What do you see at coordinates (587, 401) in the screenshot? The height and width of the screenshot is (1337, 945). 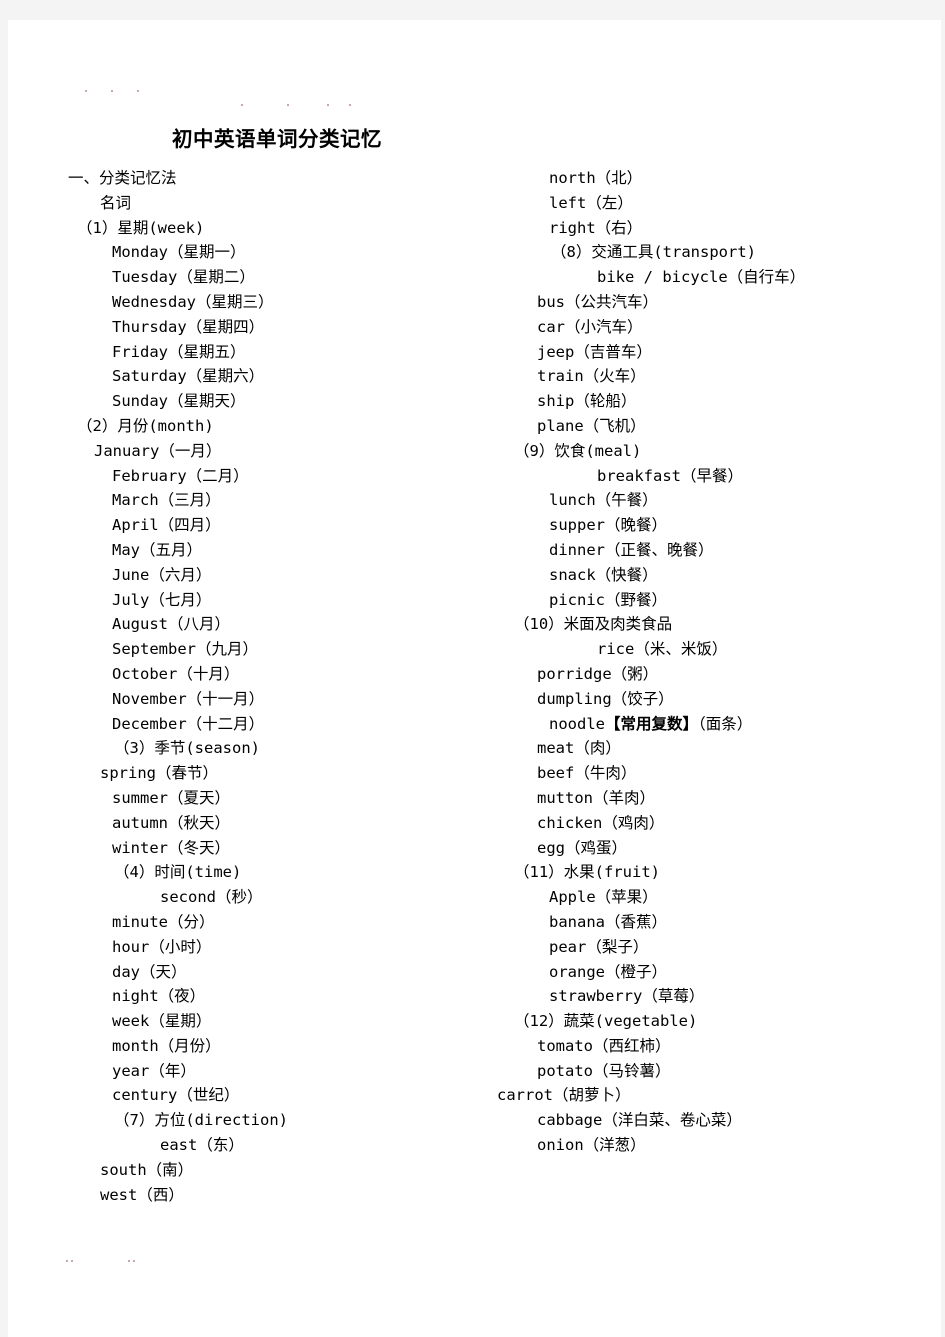 I see `text-line: ship（轮船）` at bounding box center [587, 401].